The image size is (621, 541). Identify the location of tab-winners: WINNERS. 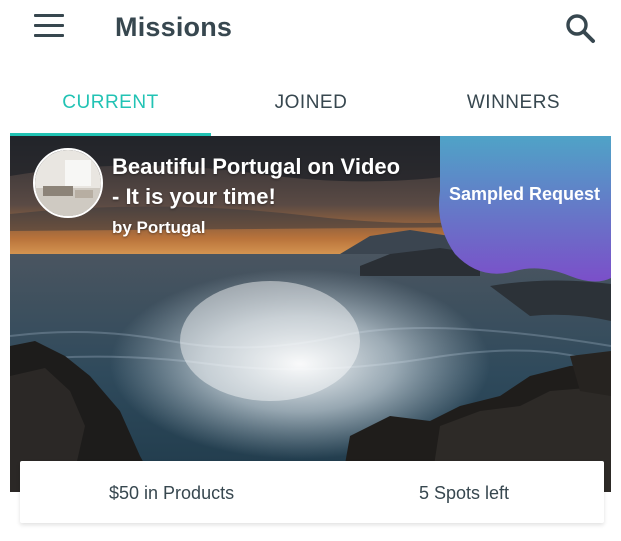
(513, 103).